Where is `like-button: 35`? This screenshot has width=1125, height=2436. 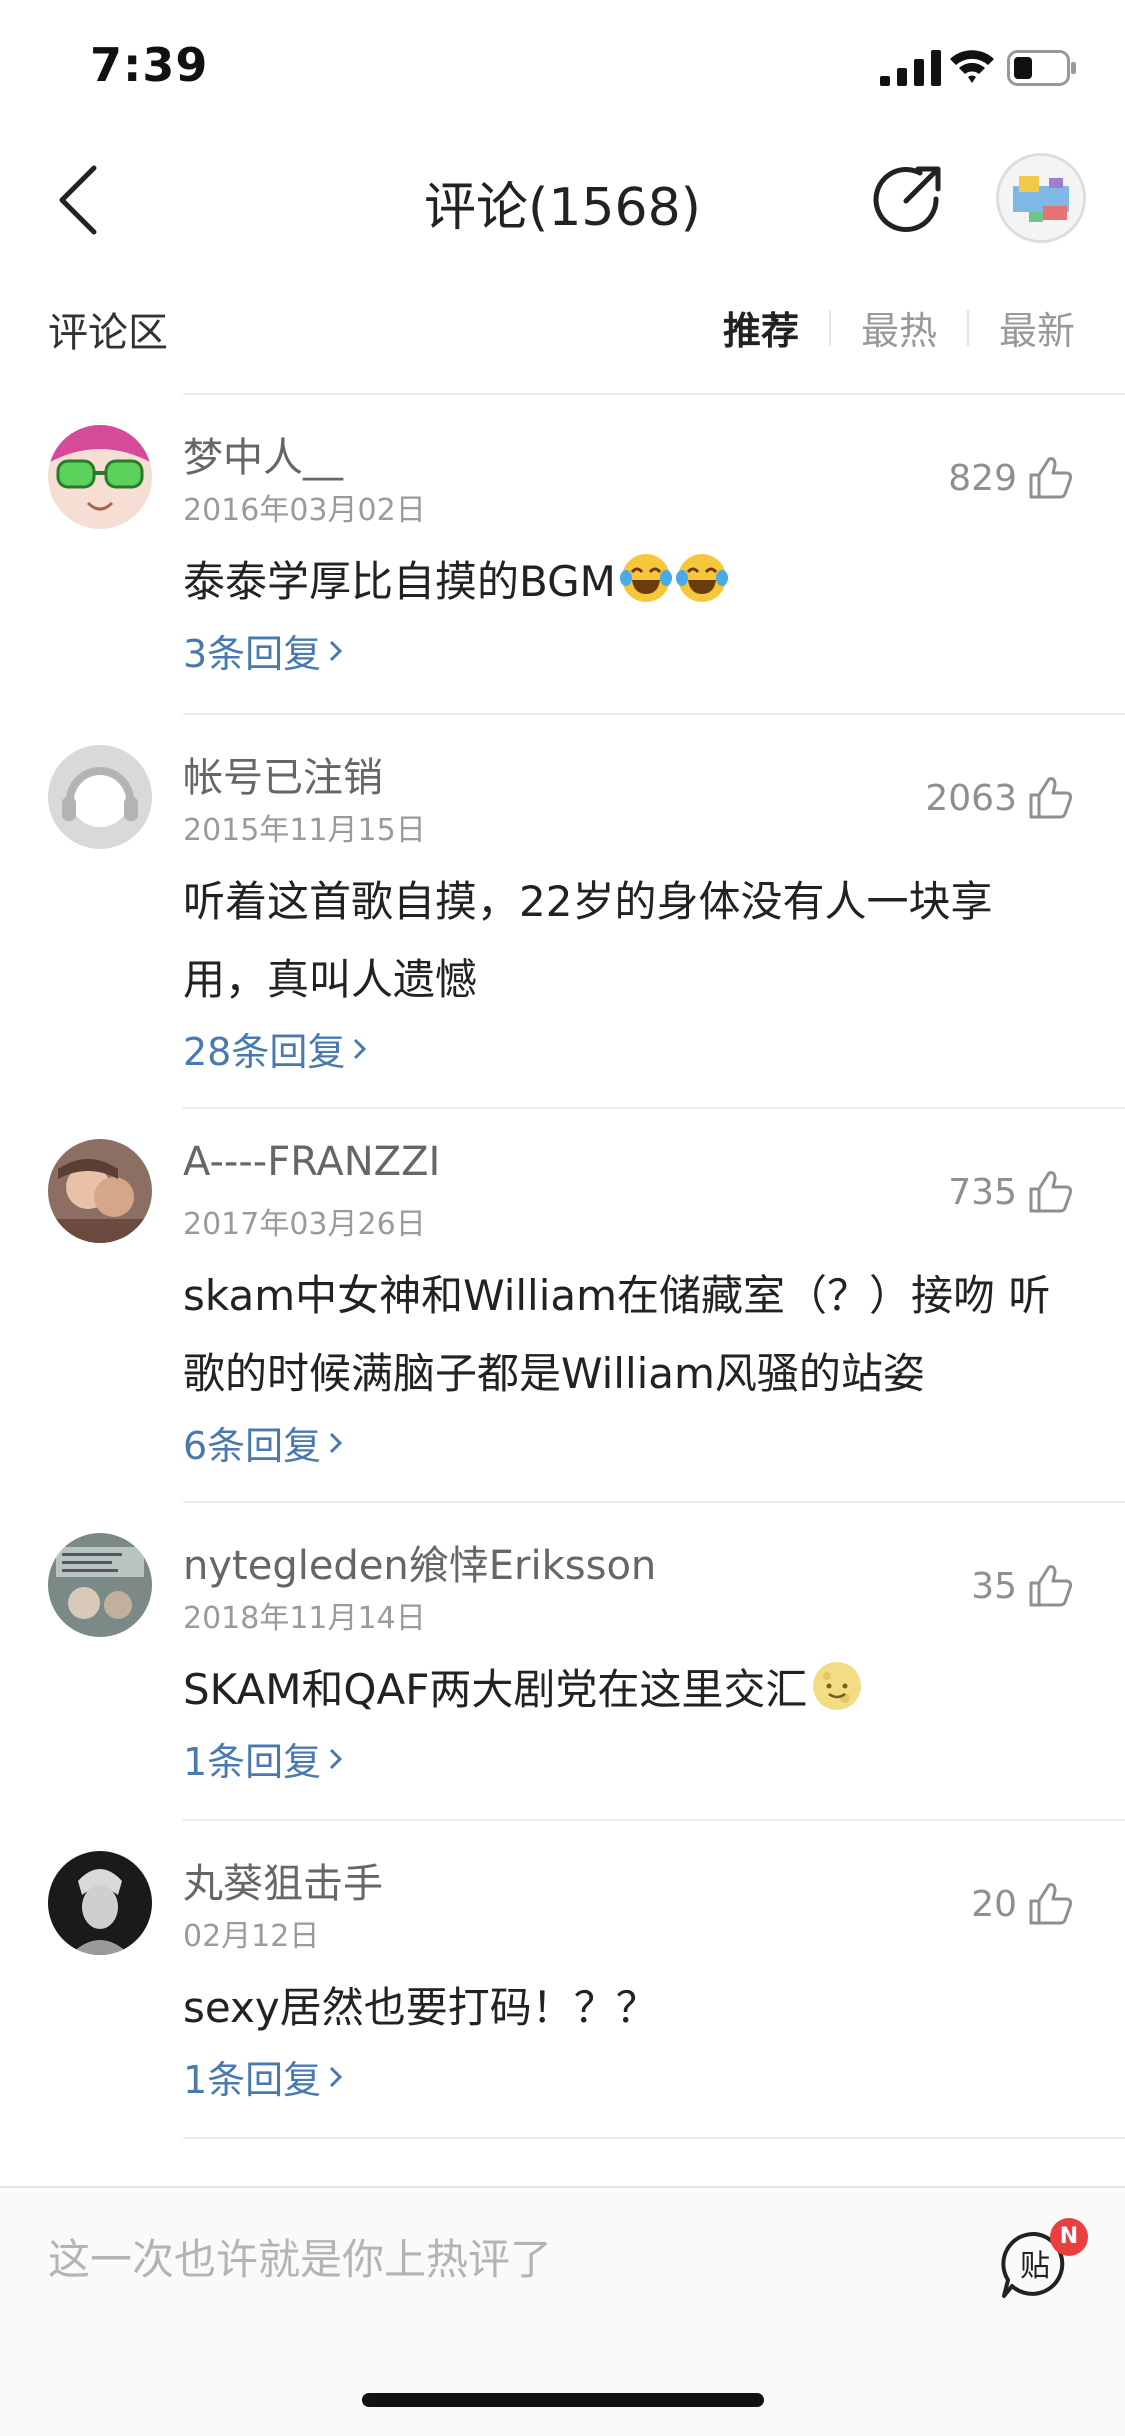
like-button: 35 is located at coordinates (1023, 1586).